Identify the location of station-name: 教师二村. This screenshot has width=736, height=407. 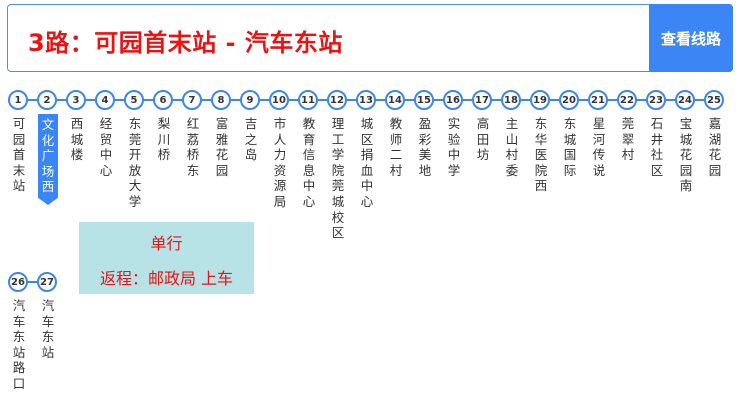
(396, 147).